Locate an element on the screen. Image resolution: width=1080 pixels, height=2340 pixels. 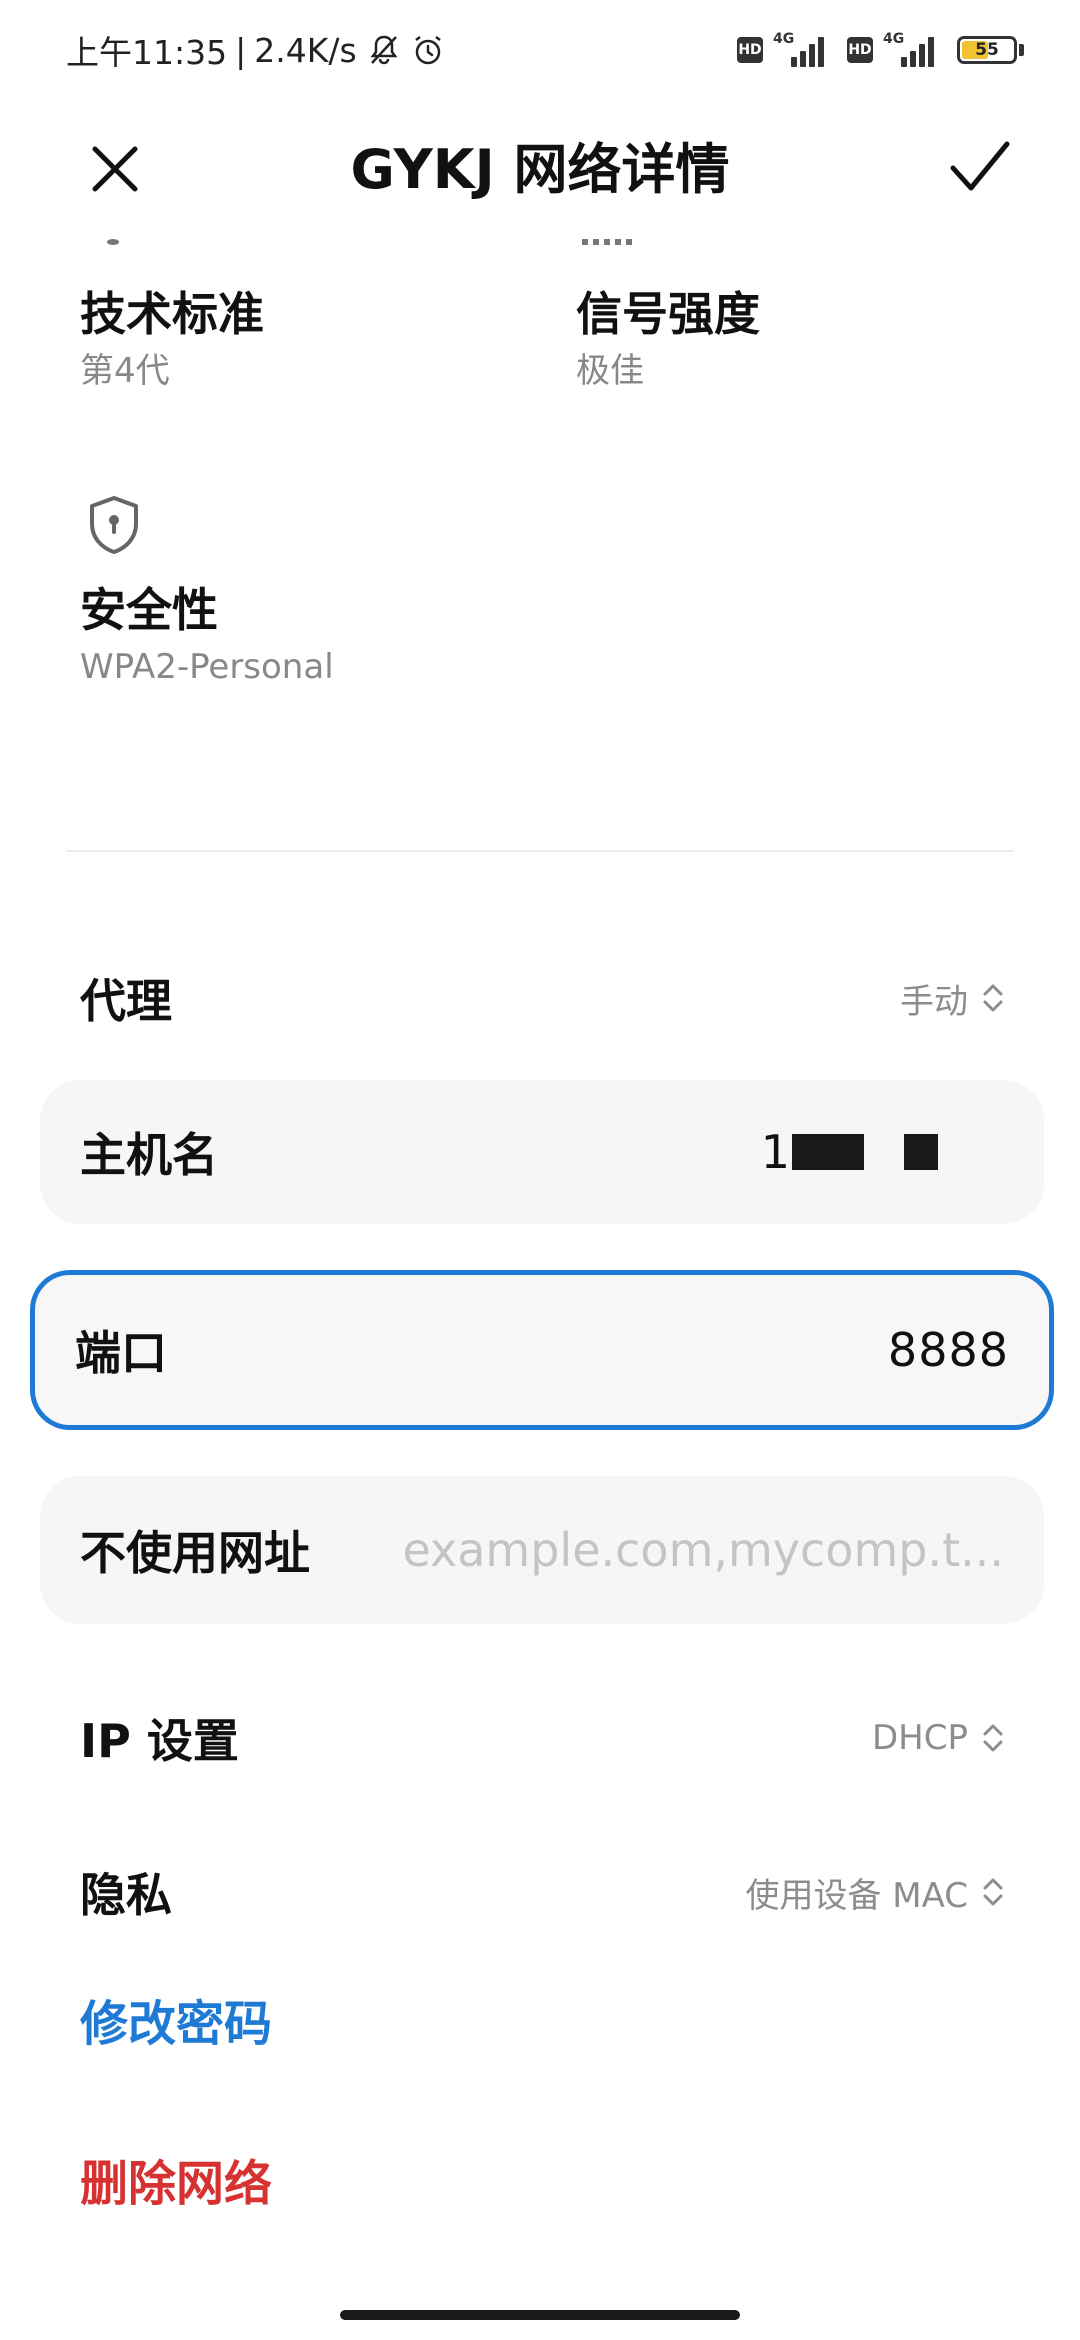
battery-icon: 55 is located at coordinates (987, 50).